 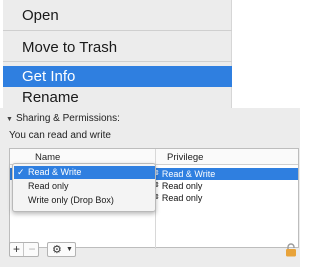 I want to click on add-user-button: +, so click(x=17, y=249).